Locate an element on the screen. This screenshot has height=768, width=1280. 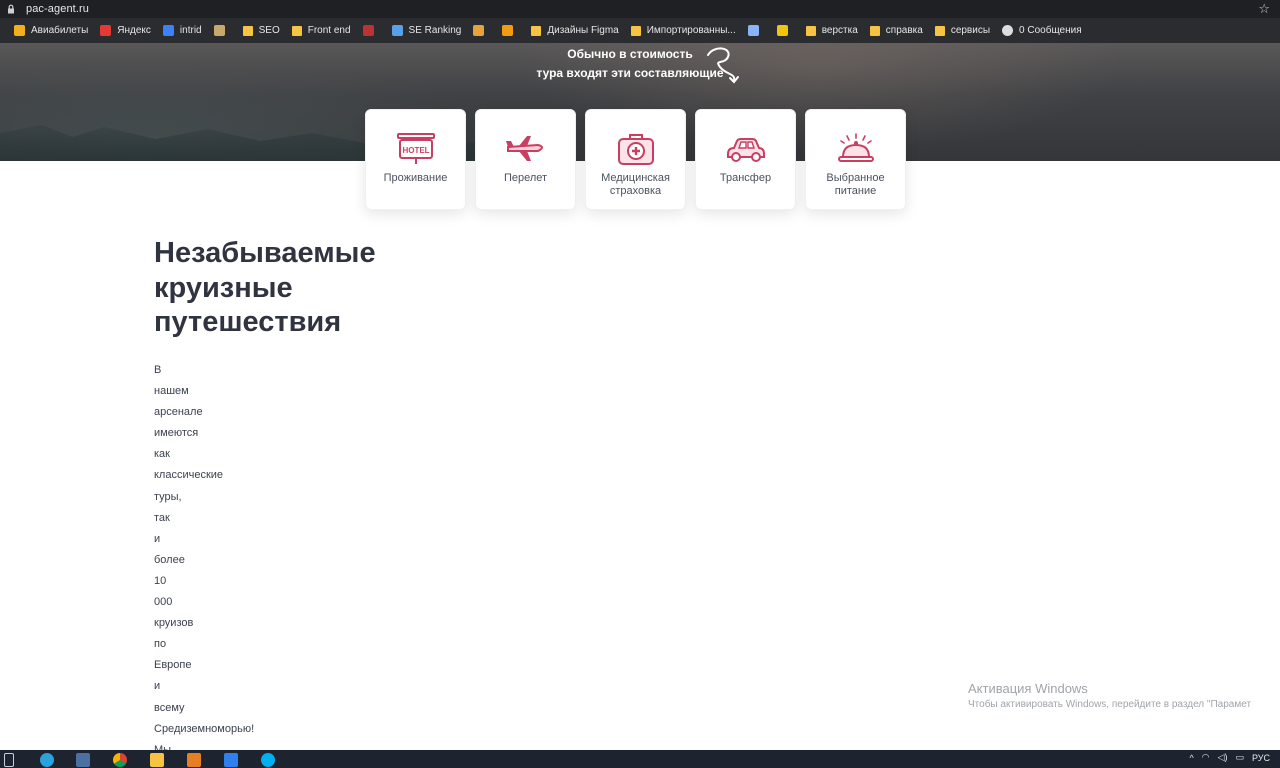
paragraph-word: так is located at coordinates (162, 517).